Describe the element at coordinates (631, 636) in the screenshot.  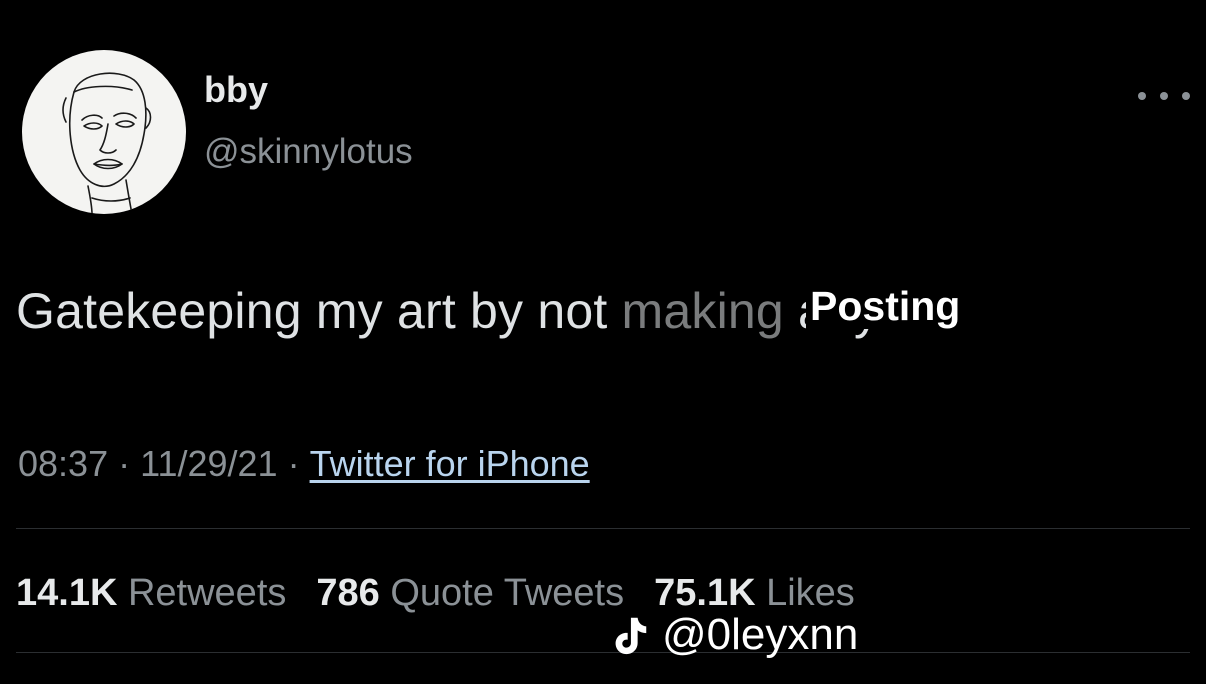
I see `tiktok-icon` at that location.